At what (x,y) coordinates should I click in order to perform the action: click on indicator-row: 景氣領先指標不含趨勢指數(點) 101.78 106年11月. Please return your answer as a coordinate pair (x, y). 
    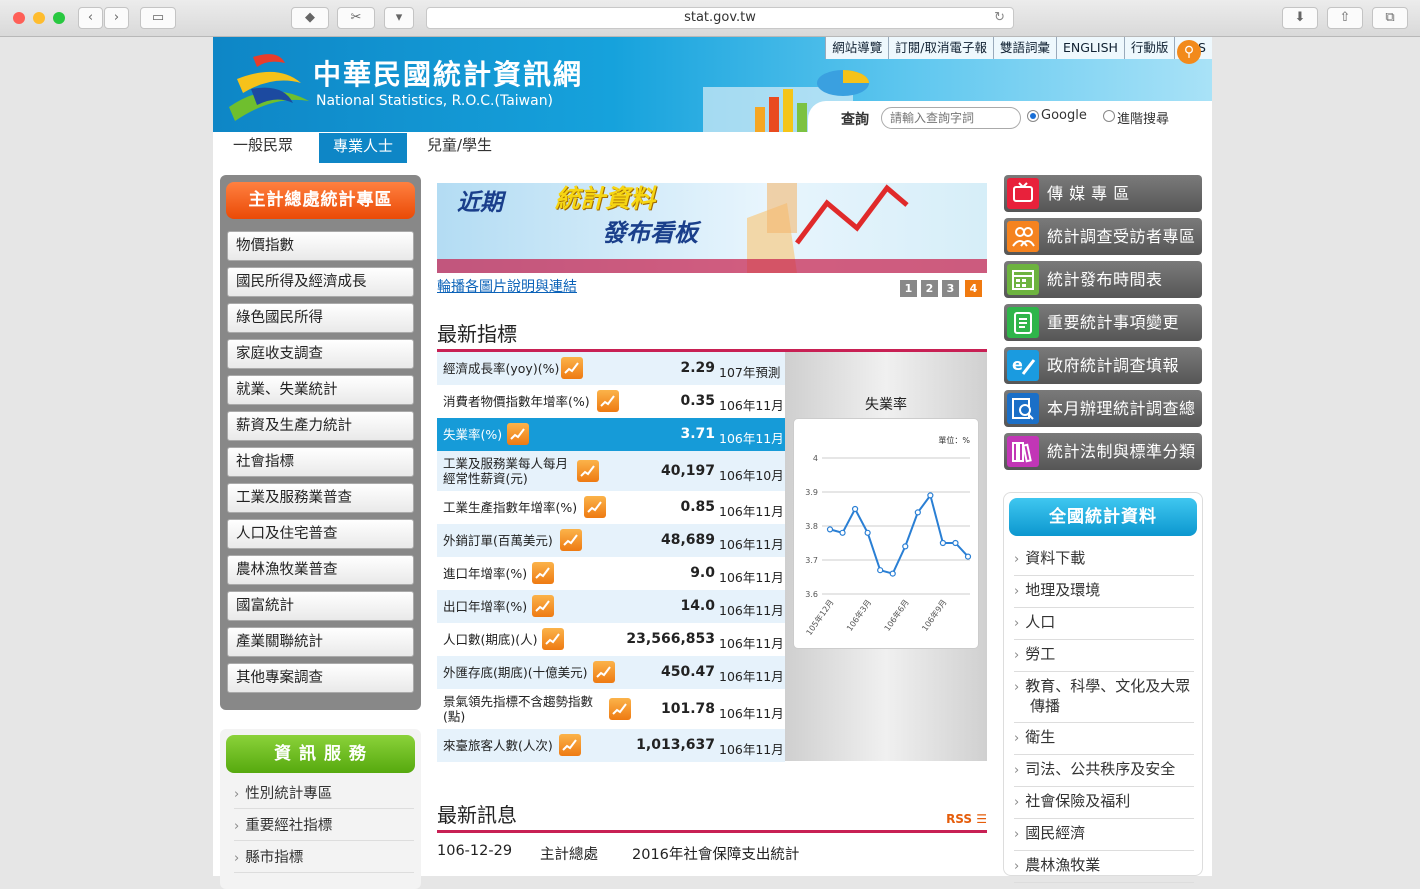
    Looking at the image, I should click on (611, 709).